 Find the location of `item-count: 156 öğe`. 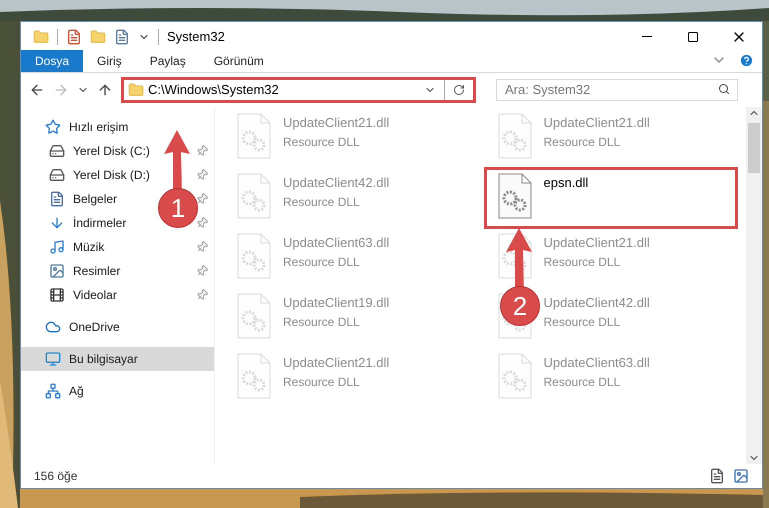

item-count: 156 öğe is located at coordinates (56, 476).